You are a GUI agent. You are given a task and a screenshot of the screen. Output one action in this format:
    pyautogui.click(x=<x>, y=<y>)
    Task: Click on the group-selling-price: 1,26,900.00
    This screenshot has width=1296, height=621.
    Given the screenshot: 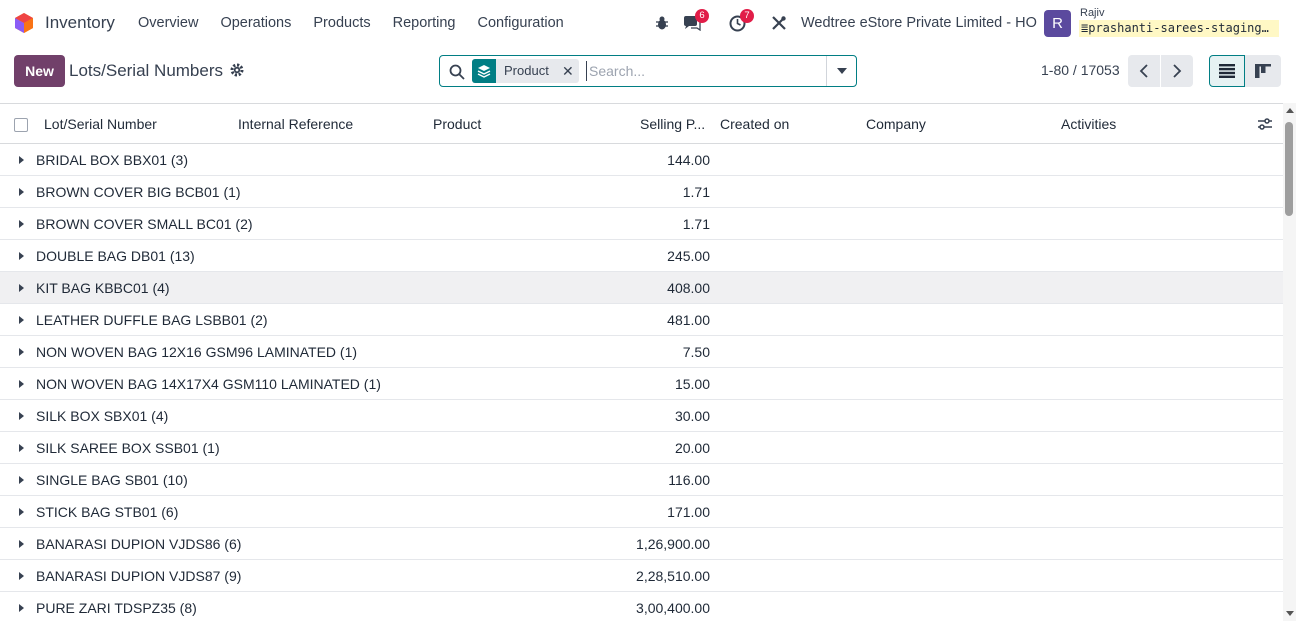 What is the action you would take?
    pyautogui.click(x=673, y=544)
    